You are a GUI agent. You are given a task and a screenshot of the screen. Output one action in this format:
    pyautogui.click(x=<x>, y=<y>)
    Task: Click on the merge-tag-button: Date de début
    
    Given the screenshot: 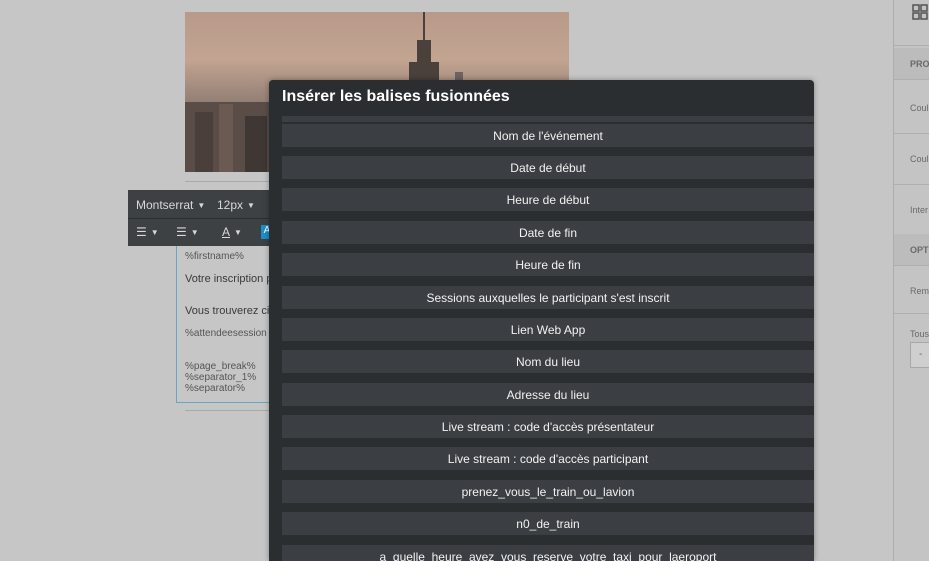 What is the action you would take?
    pyautogui.click(x=548, y=167)
    